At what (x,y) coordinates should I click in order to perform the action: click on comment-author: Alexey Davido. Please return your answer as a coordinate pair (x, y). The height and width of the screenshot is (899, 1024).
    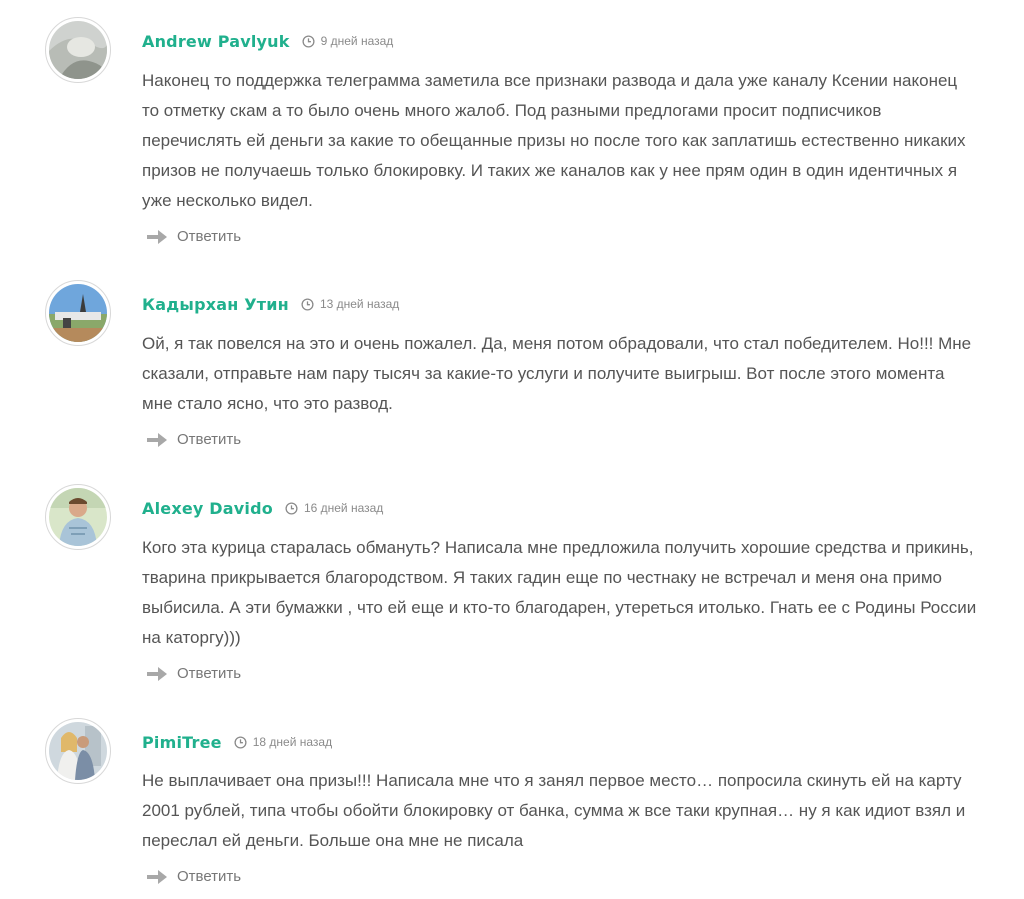
    Looking at the image, I should click on (207, 508).